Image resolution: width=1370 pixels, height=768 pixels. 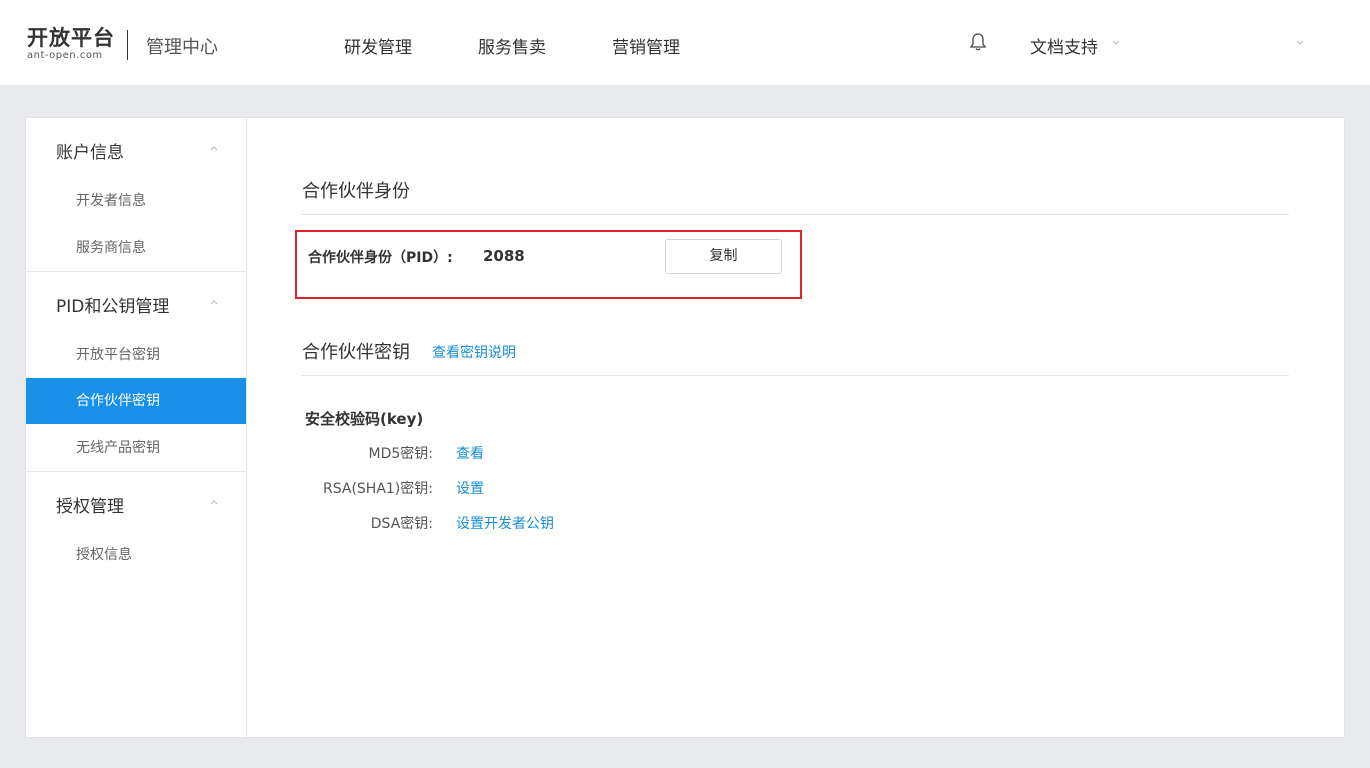 What do you see at coordinates (127, 45) in the screenshot?
I see `logo-divider` at bounding box center [127, 45].